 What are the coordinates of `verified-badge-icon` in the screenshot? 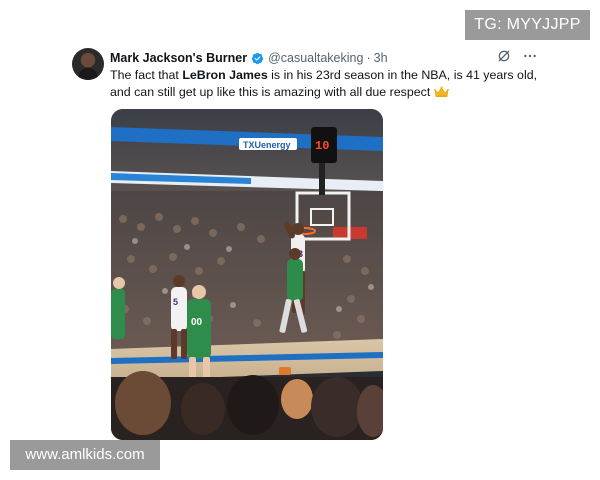 It's located at (257, 58).